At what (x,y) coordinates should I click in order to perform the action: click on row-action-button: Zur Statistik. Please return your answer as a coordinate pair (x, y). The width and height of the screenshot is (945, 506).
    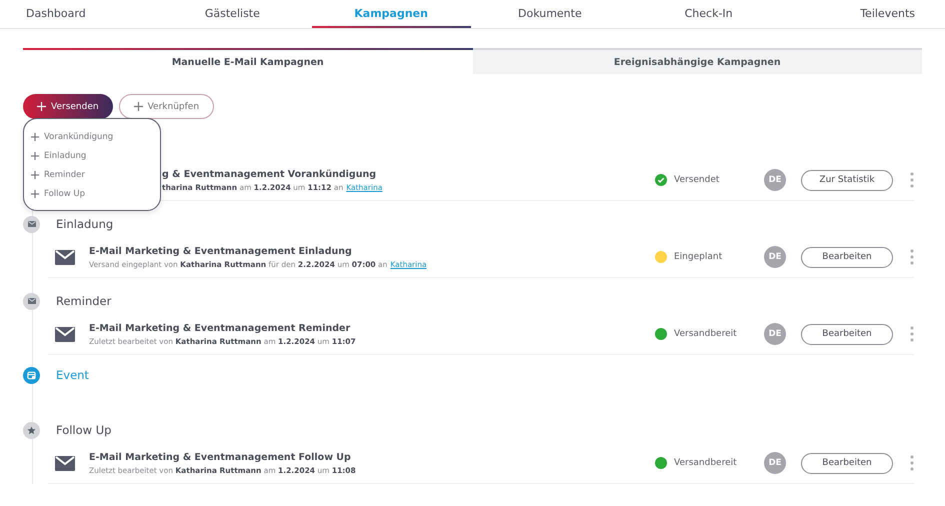
    Looking at the image, I should click on (847, 180).